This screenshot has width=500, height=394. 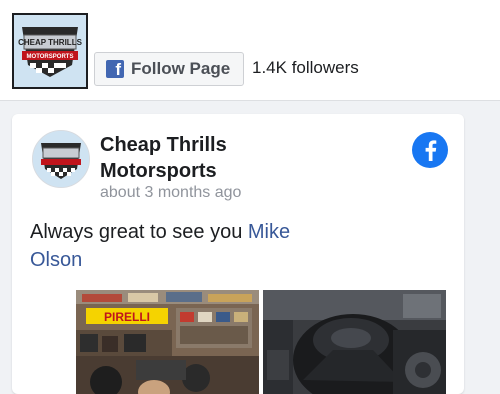 What do you see at coordinates (139, 232) in the screenshot?
I see `post-message: Always great to see you` at bounding box center [139, 232].